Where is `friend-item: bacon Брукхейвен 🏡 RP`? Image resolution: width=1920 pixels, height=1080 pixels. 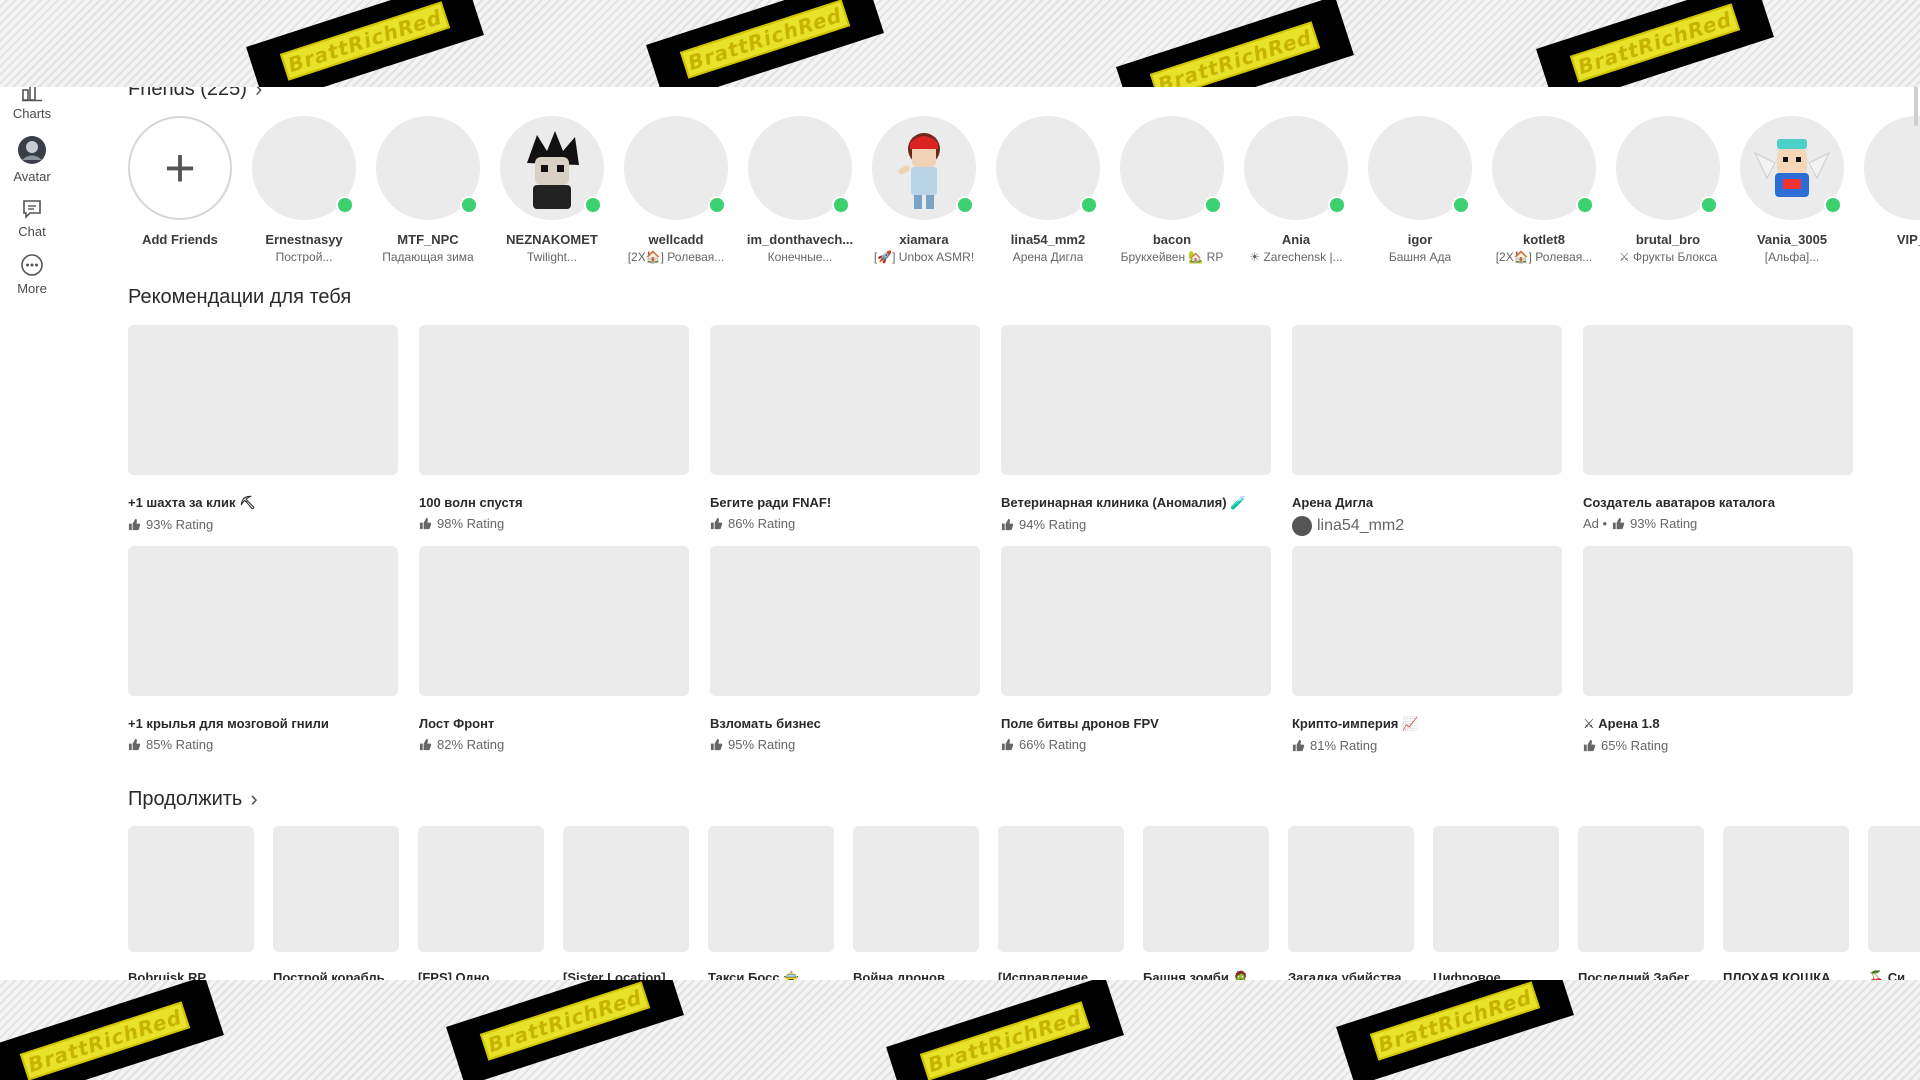
friend-item: bacon Брукхейвен 🏡 RP is located at coordinates (1172, 190).